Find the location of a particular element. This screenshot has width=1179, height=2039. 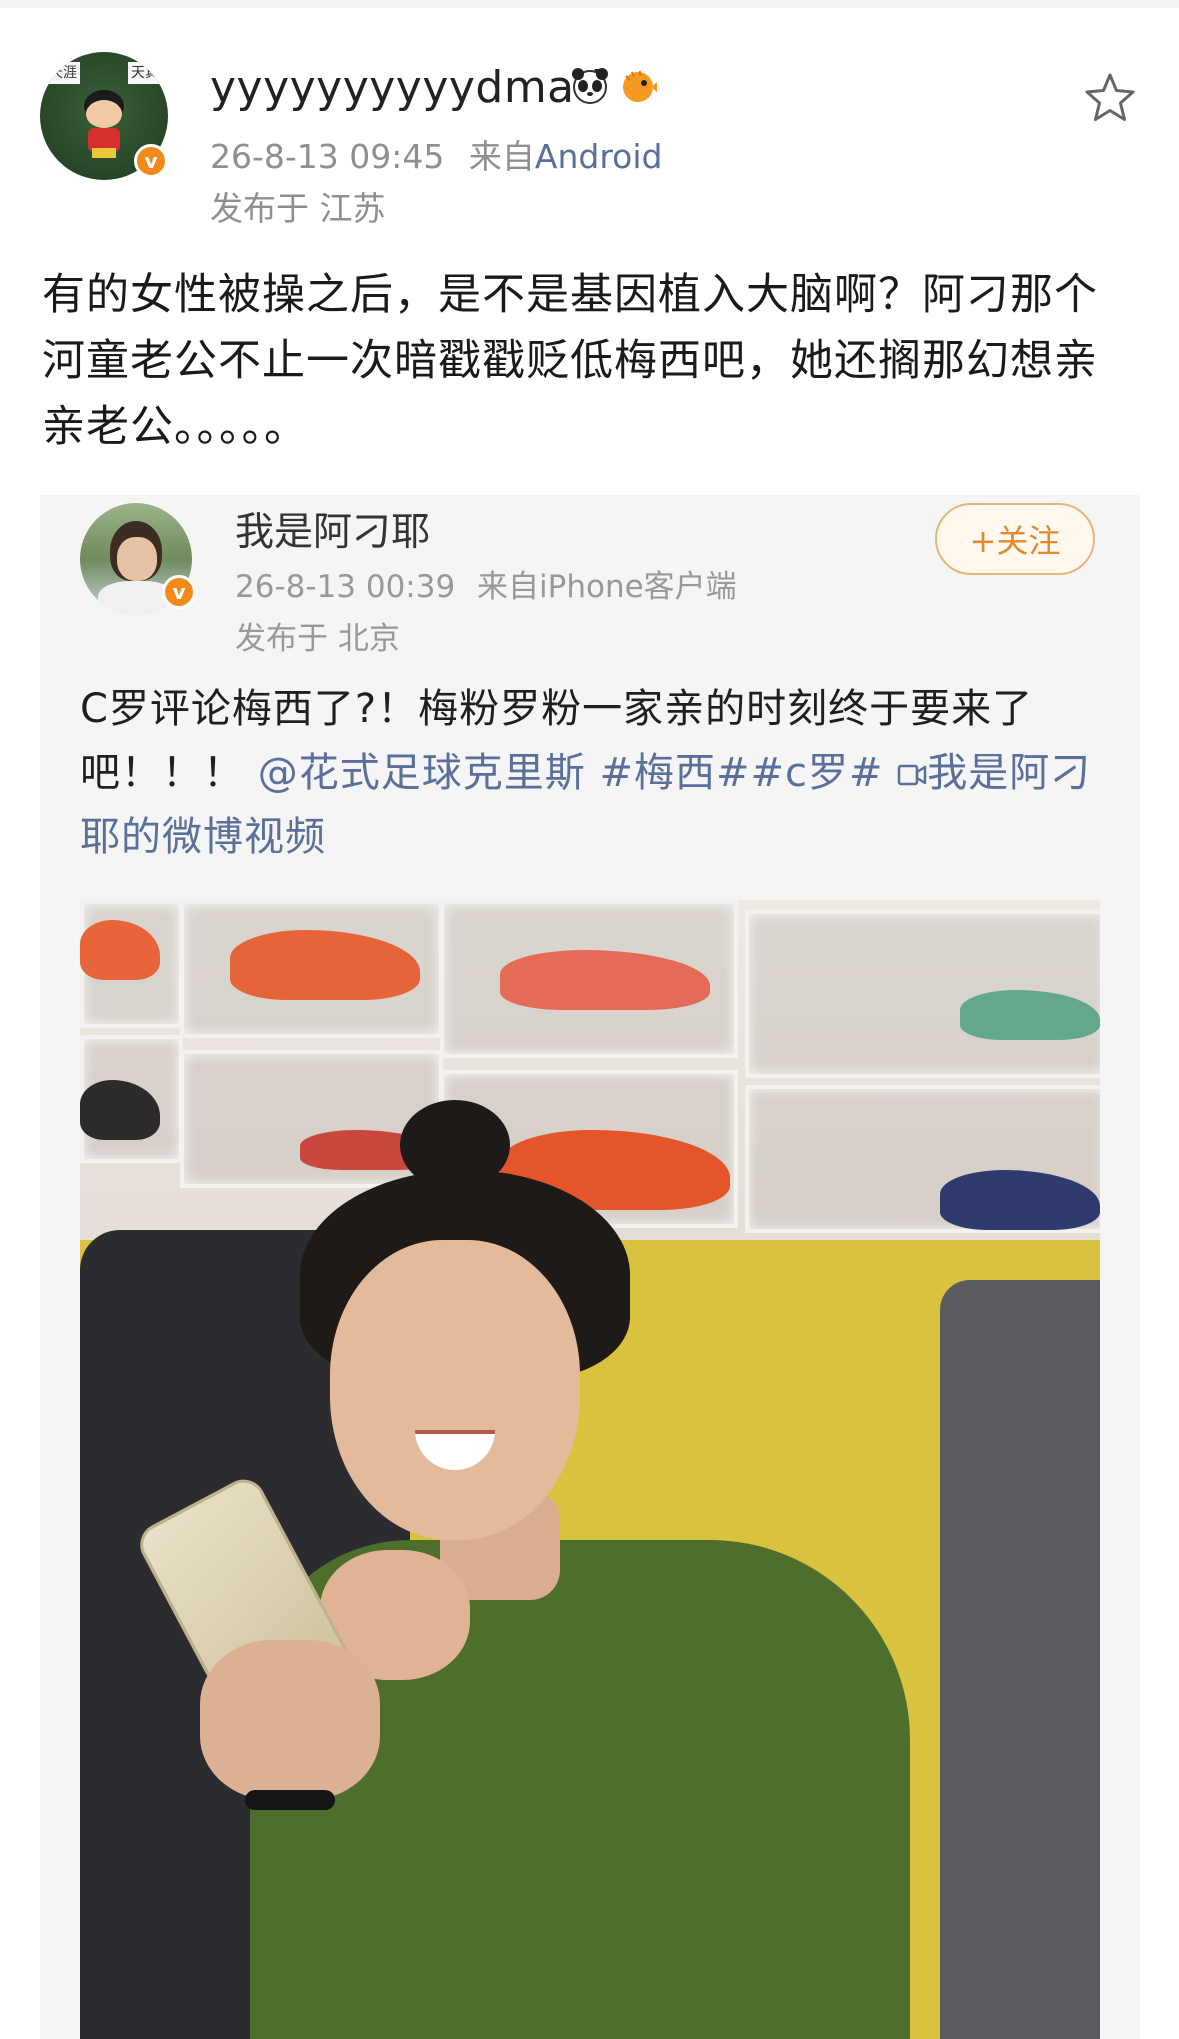

gray-pillow is located at coordinates (1020, 1659).